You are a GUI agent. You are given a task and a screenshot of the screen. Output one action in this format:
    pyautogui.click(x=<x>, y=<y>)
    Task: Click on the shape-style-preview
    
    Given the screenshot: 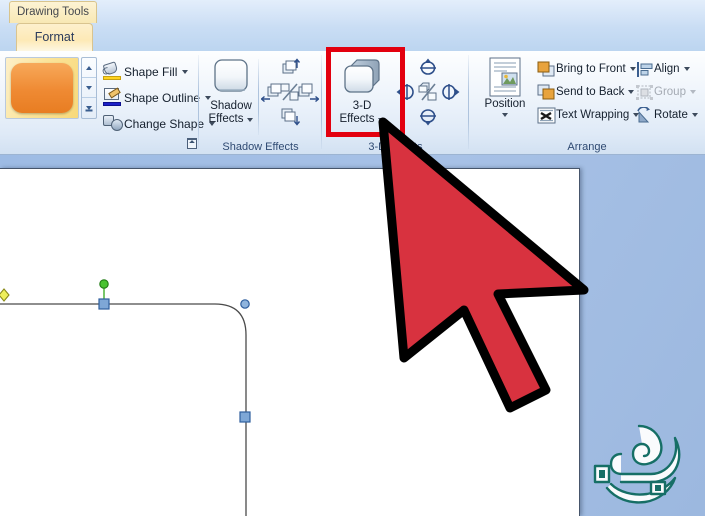 What is the action you would take?
    pyautogui.click(x=42, y=88)
    